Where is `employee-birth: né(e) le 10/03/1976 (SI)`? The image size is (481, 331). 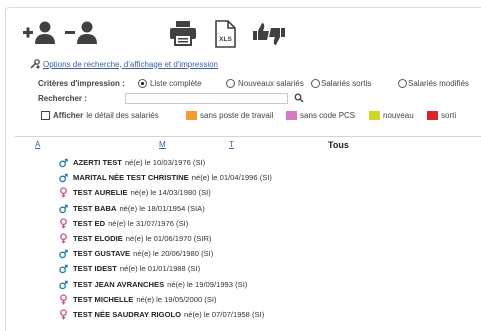
employee-birth: né(e) le 10/03/1976 (SI) is located at coordinates (165, 163).